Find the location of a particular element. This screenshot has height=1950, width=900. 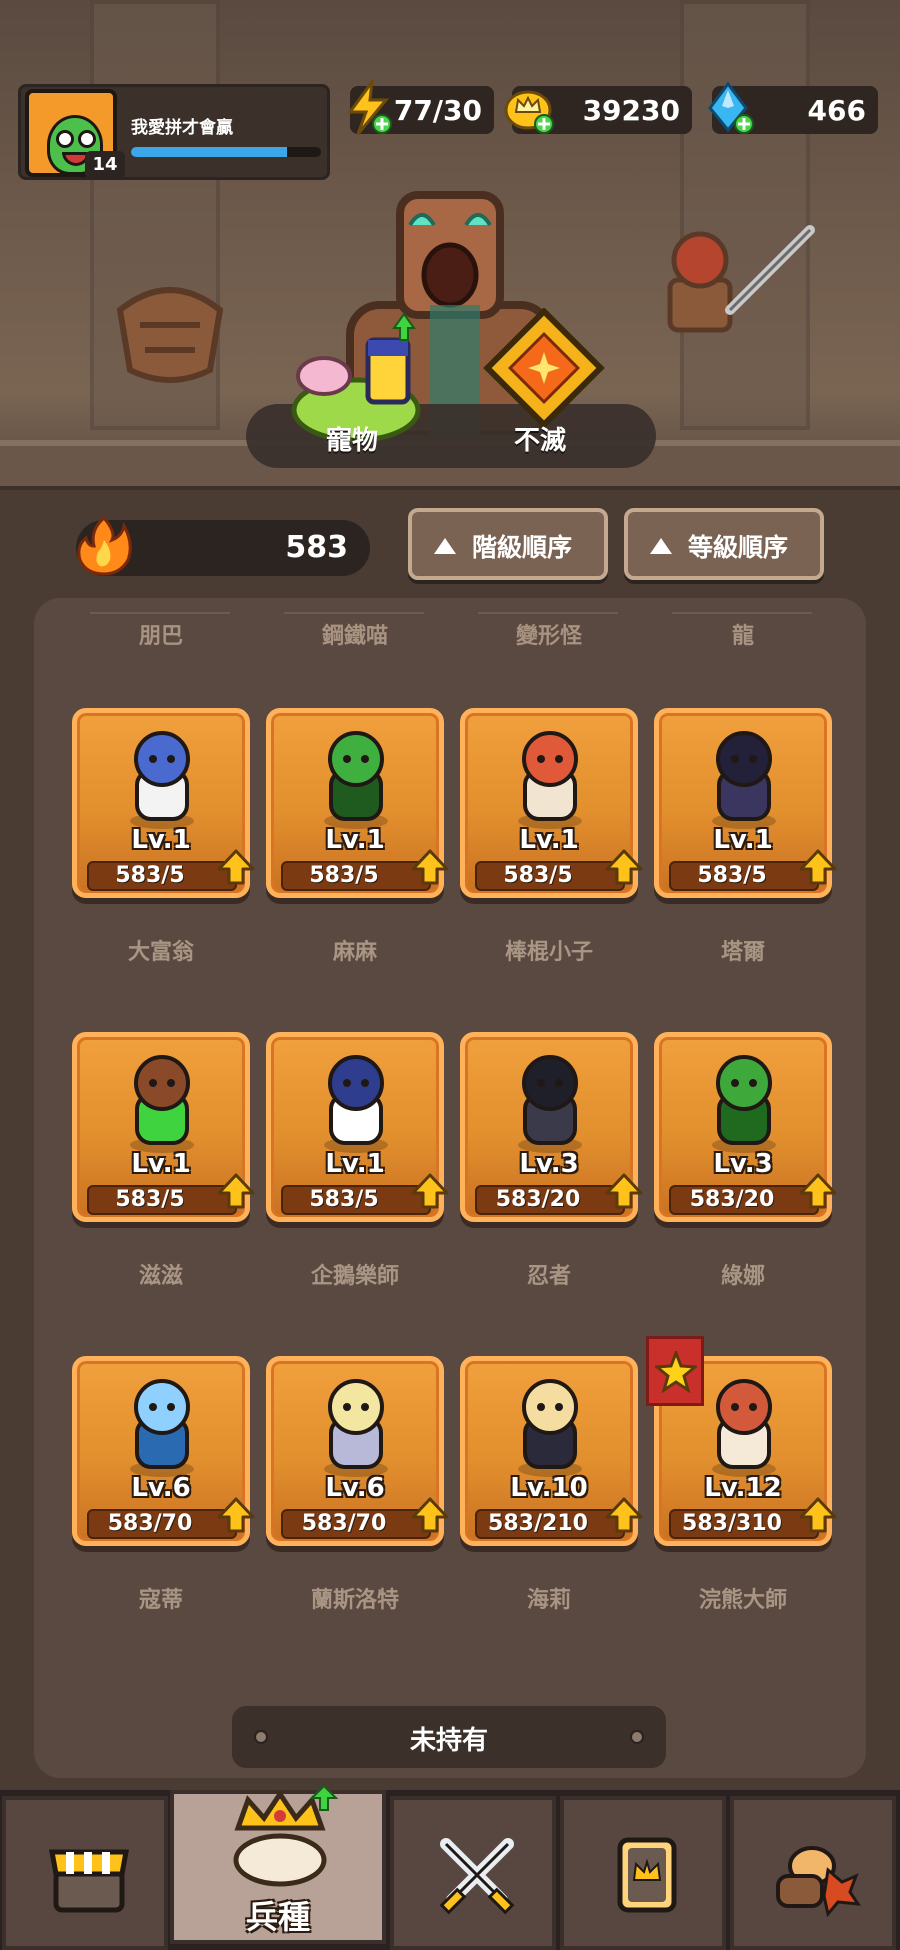

unit-card-progress: 583/20 is located at coordinates (744, 1200).